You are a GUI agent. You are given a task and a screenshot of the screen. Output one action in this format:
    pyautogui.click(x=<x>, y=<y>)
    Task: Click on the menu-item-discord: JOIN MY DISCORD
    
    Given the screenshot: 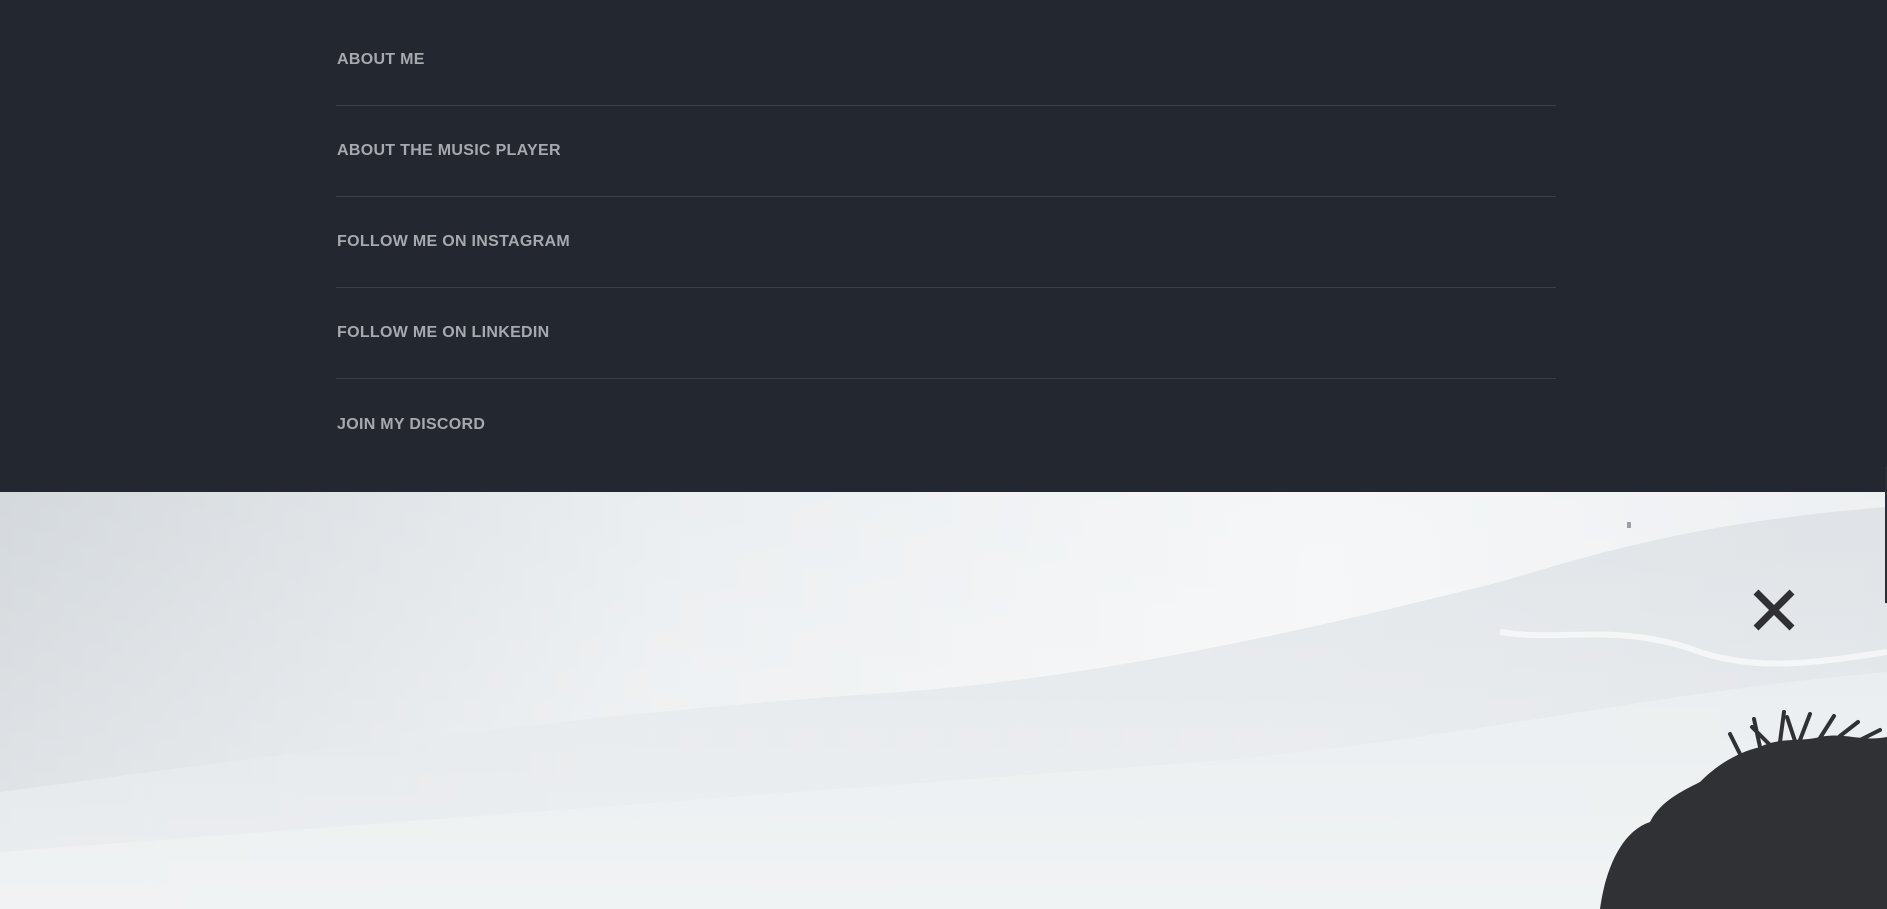 What is the action you would take?
    pyautogui.click(x=946, y=424)
    